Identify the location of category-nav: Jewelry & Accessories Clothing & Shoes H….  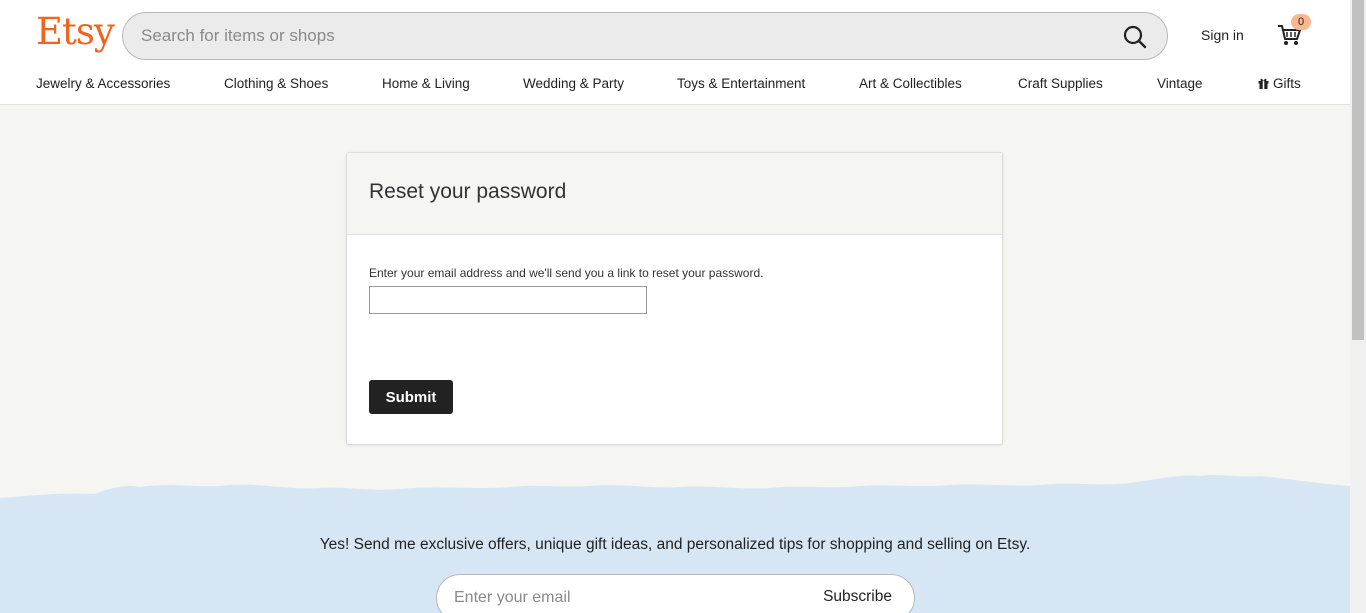
(675, 85).